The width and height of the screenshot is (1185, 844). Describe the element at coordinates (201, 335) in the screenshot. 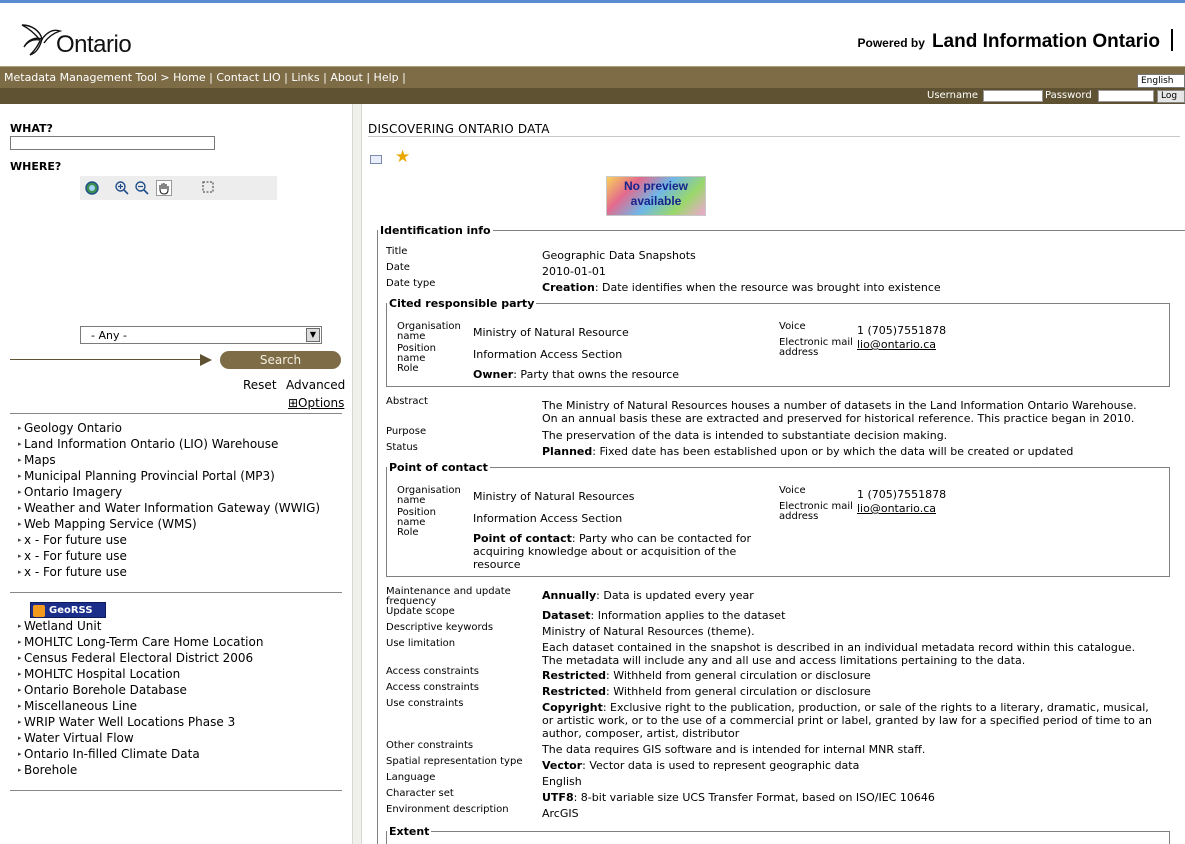

I see `region-select: - Any - ▼` at that location.